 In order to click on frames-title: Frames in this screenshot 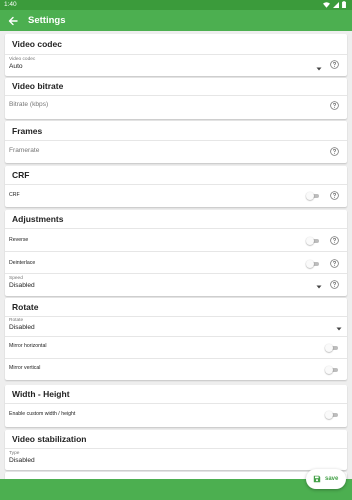, I will do `click(27, 131)`.